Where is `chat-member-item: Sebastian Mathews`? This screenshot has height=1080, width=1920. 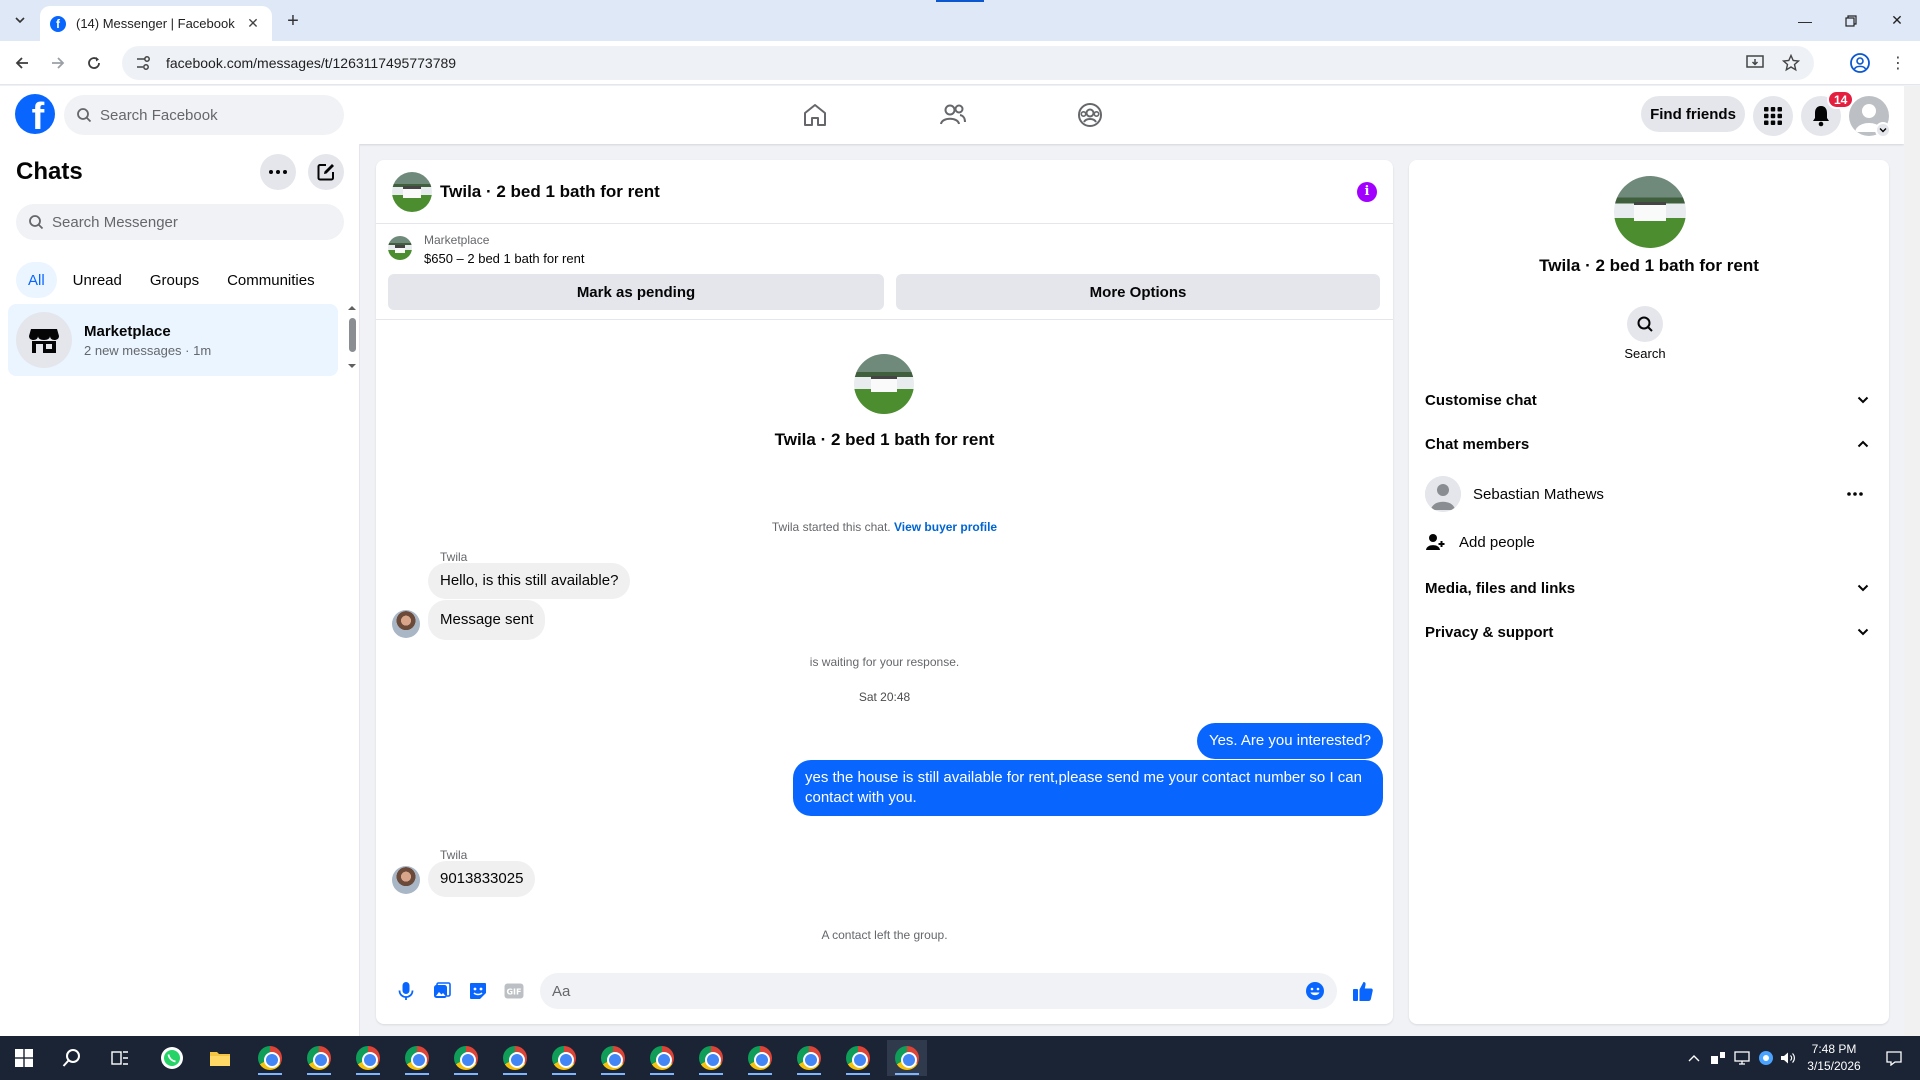
chat-member-item: Sebastian Mathews is located at coordinates (1649, 494).